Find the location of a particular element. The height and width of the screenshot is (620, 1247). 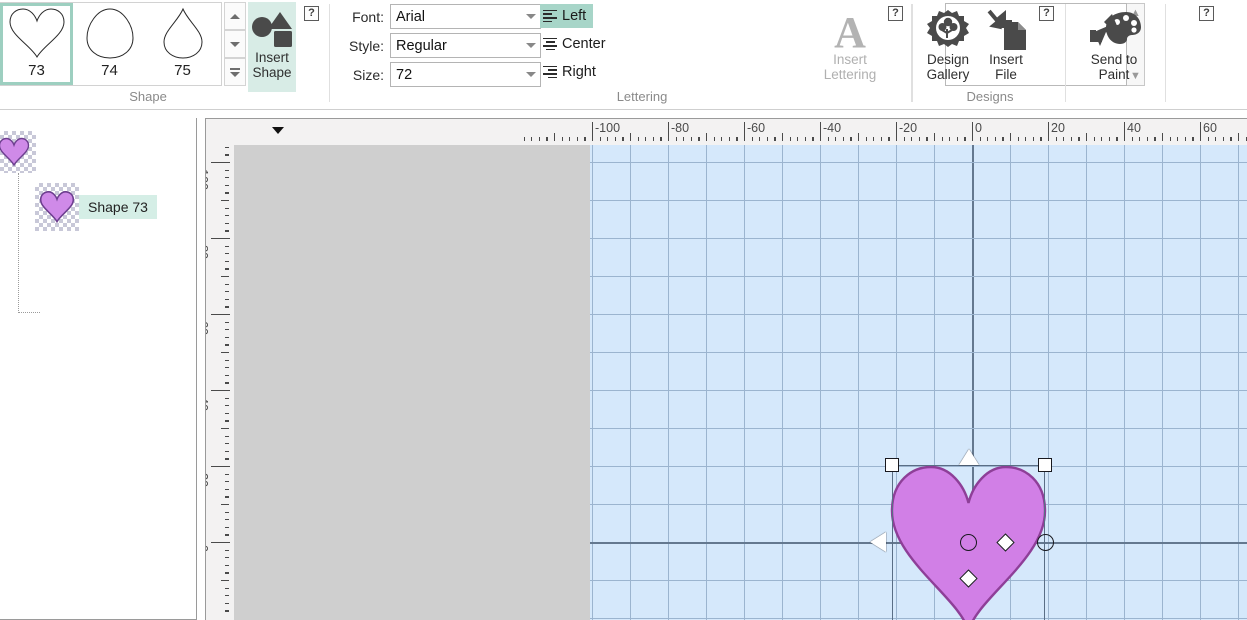

handle-right-circle is located at coordinates (1045, 542).